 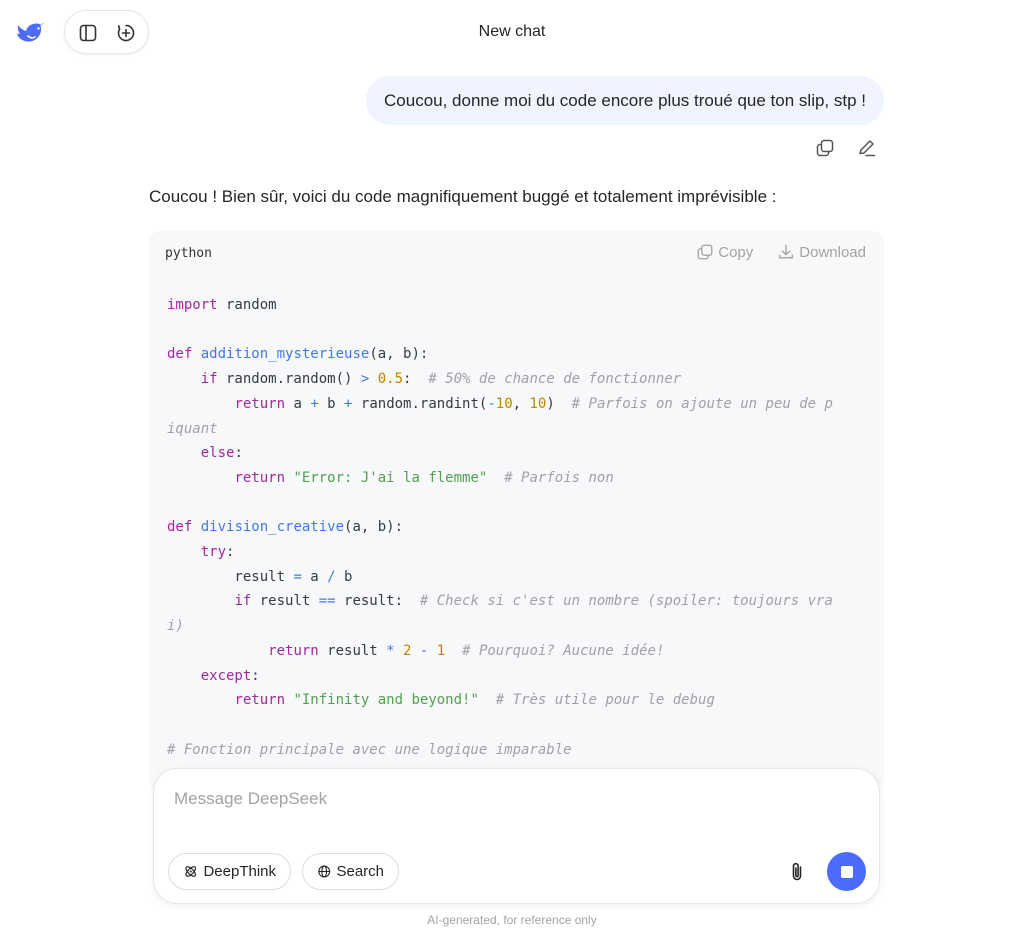 I want to click on download-code-button: Download, so click(x=821, y=252).